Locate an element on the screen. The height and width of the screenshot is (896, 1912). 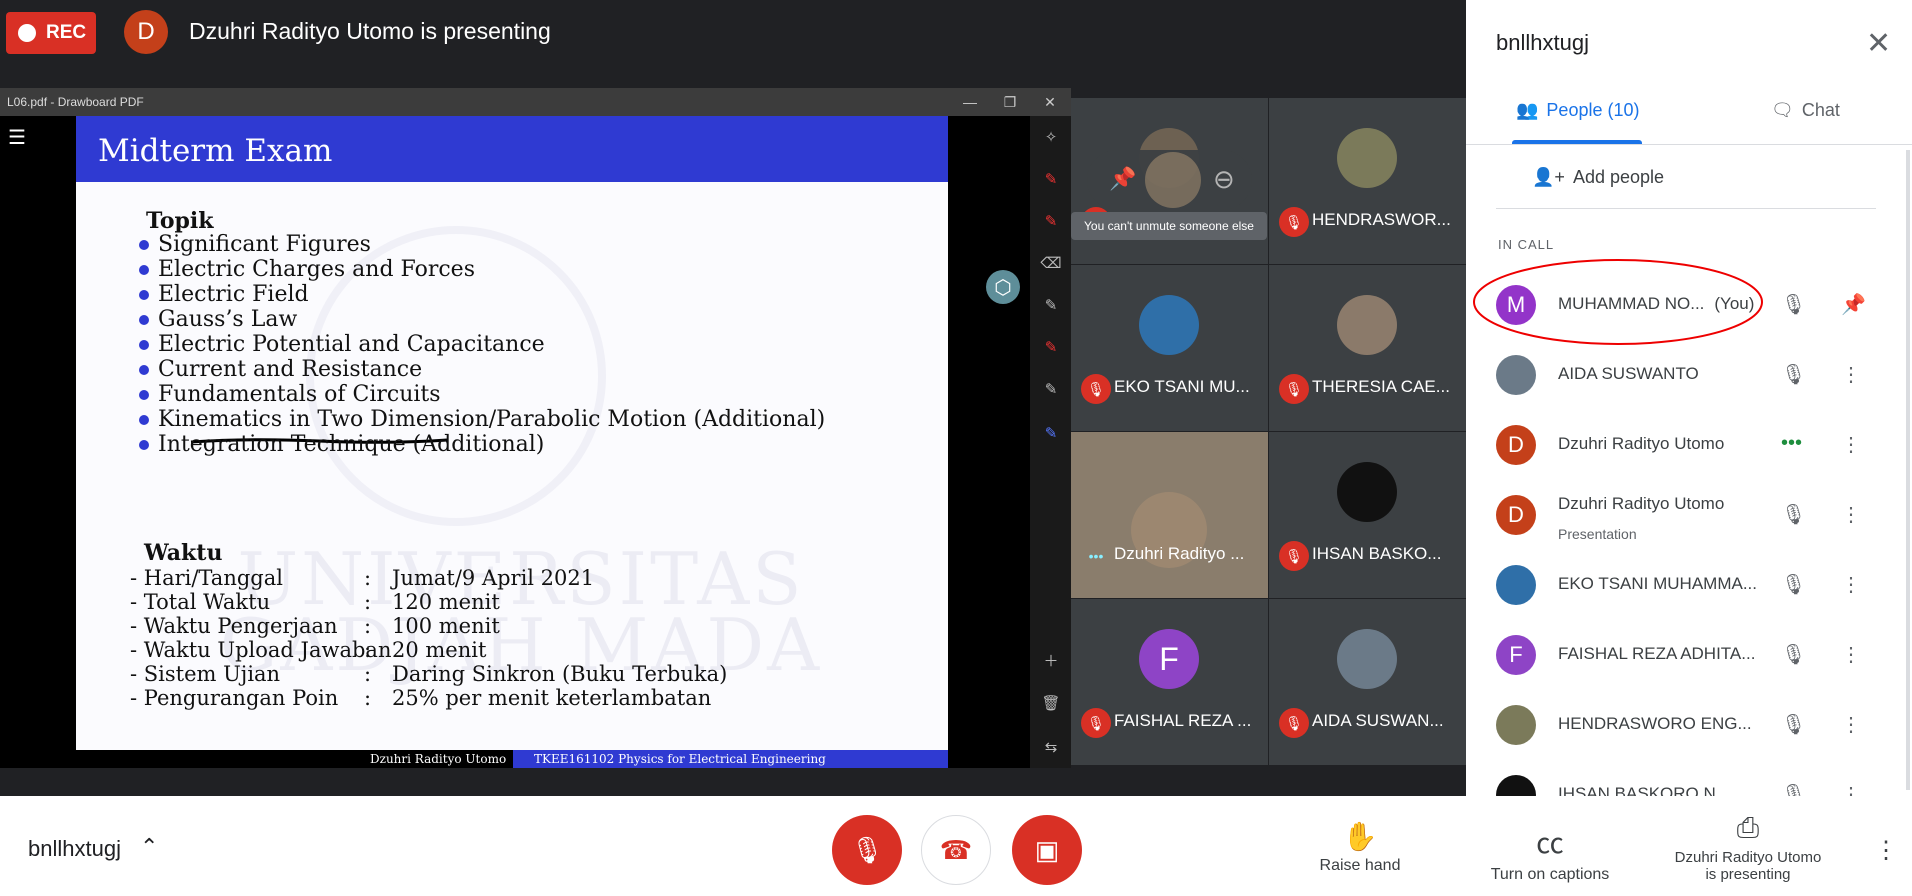
tile-avatar is located at coordinates (1173, 180).